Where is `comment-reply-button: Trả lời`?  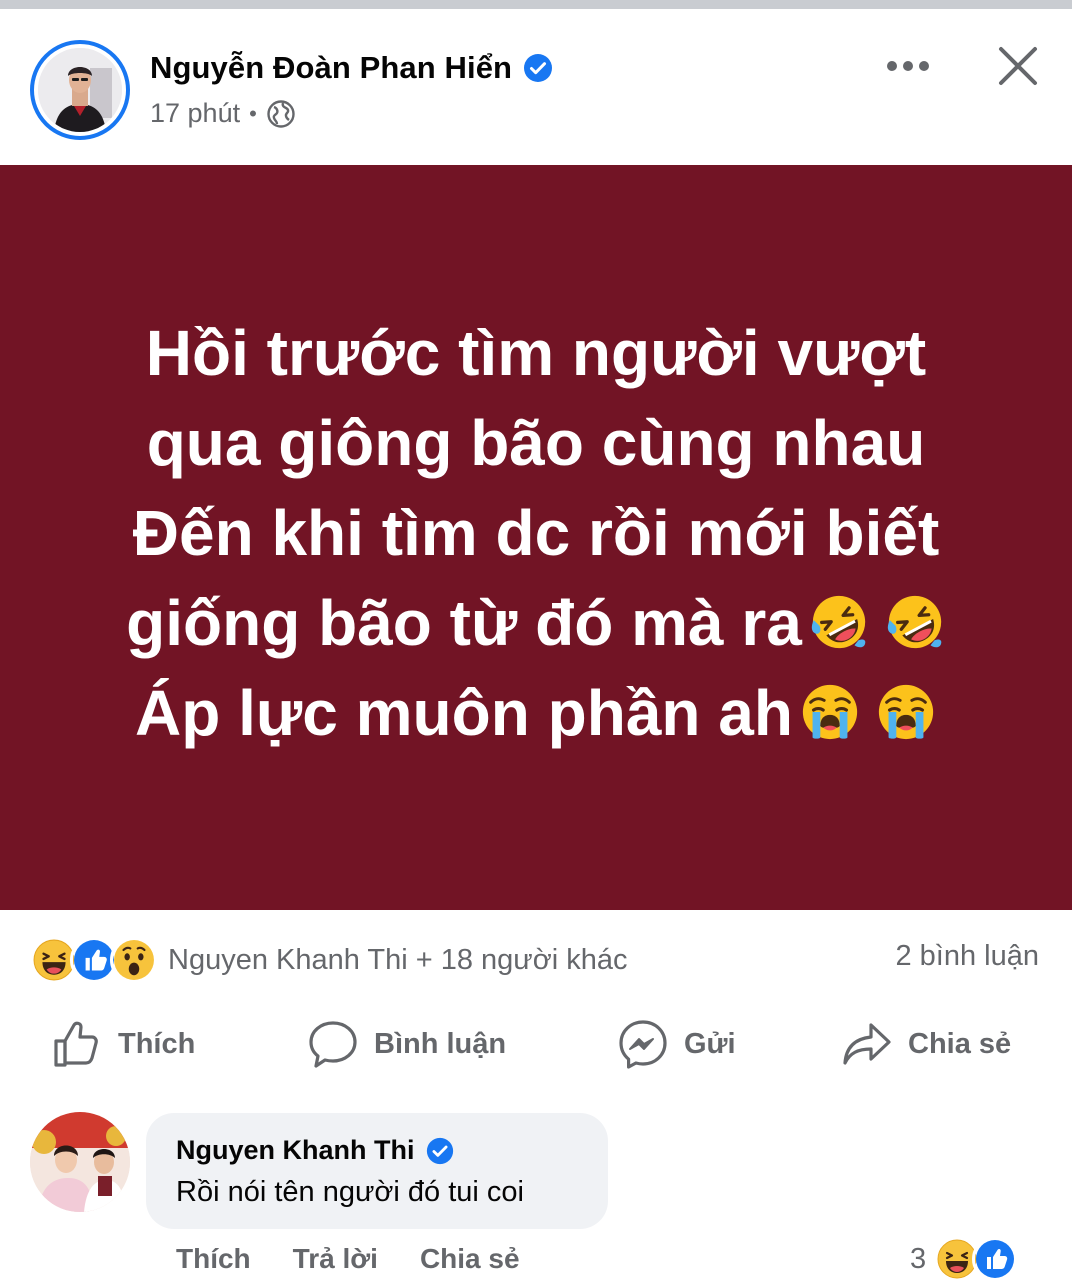
comment-reply-button: Trả lời is located at coordinates (335, 1259).